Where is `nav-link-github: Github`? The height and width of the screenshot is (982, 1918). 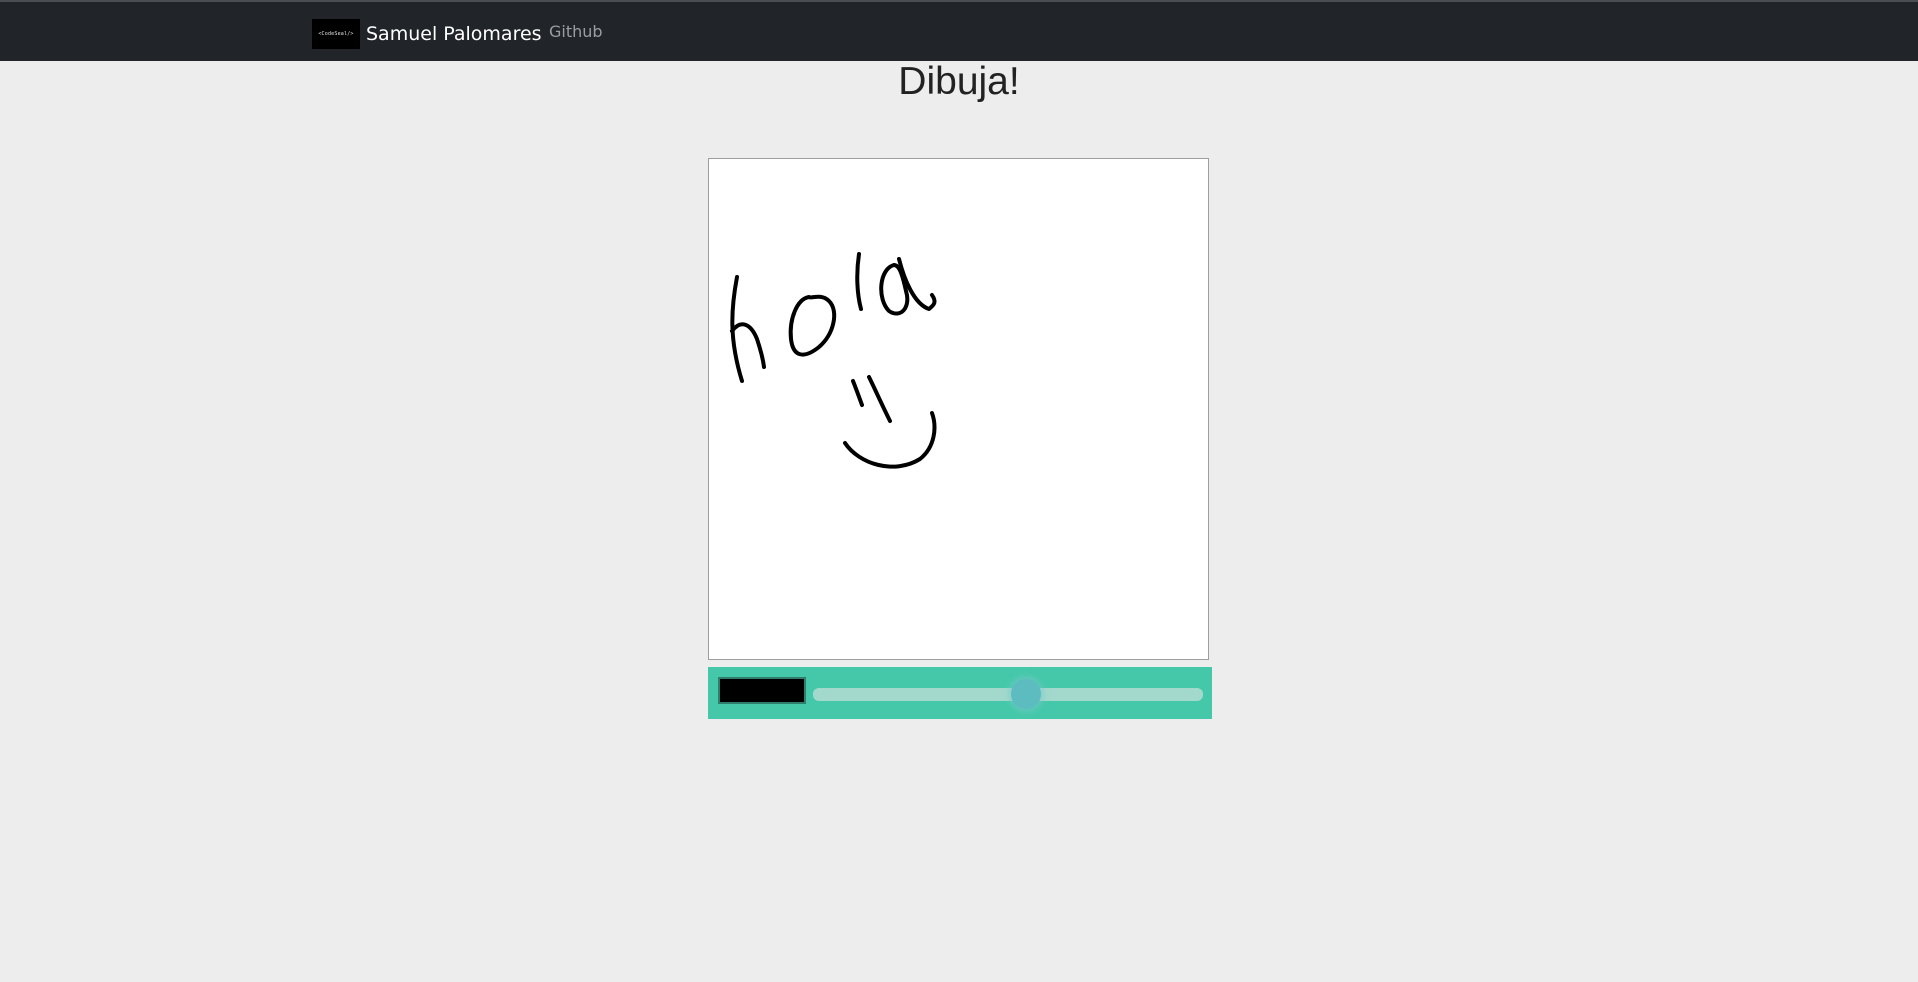
nav-link-github: Github is located at coordinates (576, 31).